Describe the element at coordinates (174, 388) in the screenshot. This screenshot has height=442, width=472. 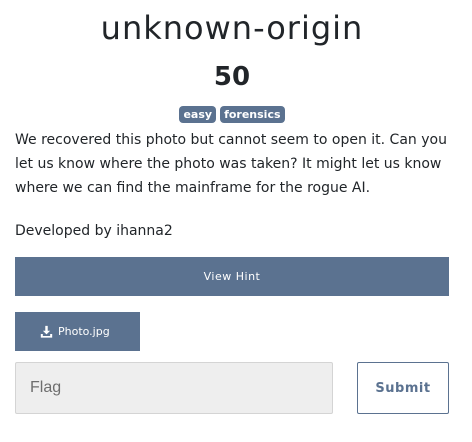
I see `flag-input` at that location.